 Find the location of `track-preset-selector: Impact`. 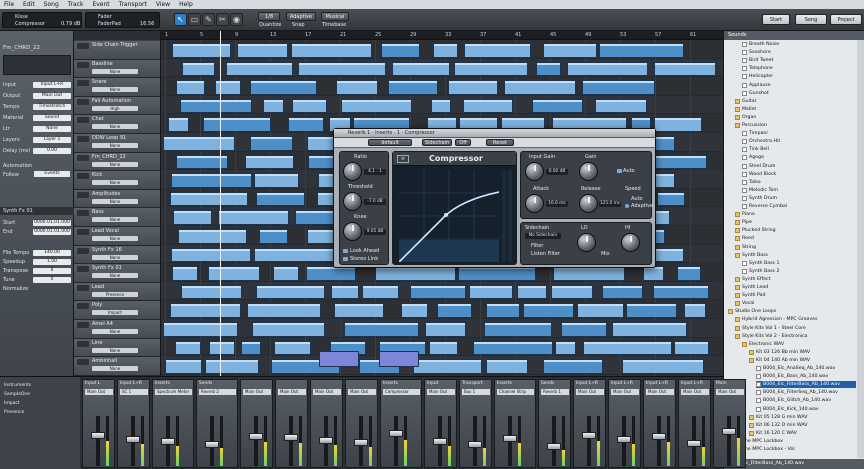

track-preset-selector: Impact is located at coordinates (115, 313).